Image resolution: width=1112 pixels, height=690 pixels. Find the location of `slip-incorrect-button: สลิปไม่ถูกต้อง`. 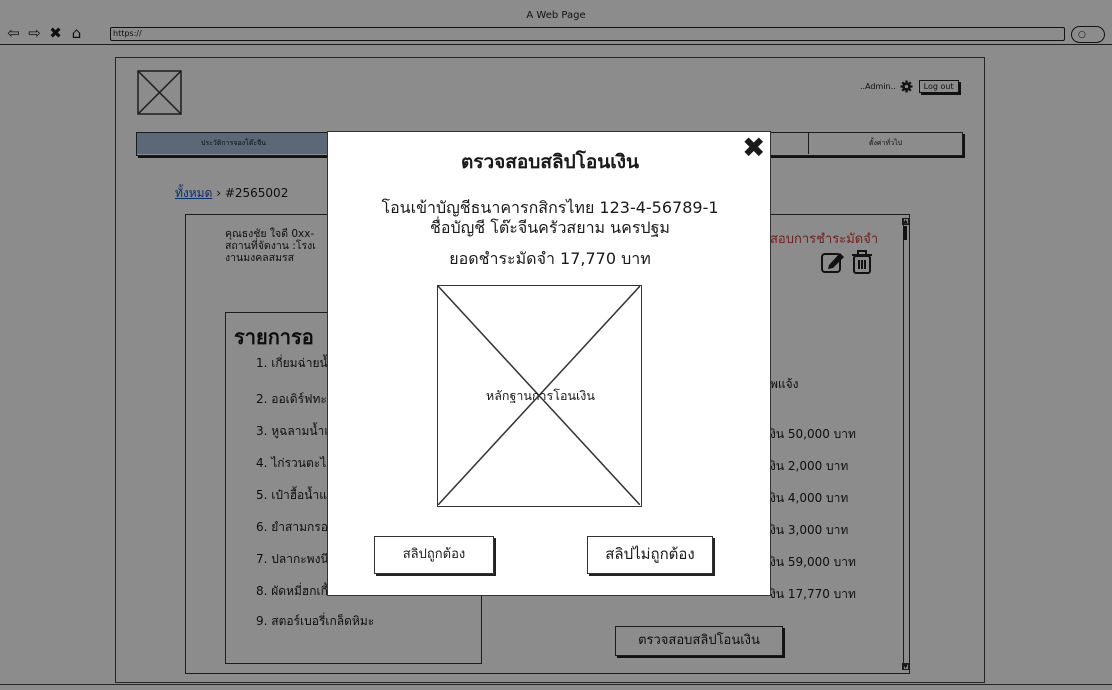

slip-incorrect-button: สลิปไม่ถูกต้อง is located at coordinates (650, 555).